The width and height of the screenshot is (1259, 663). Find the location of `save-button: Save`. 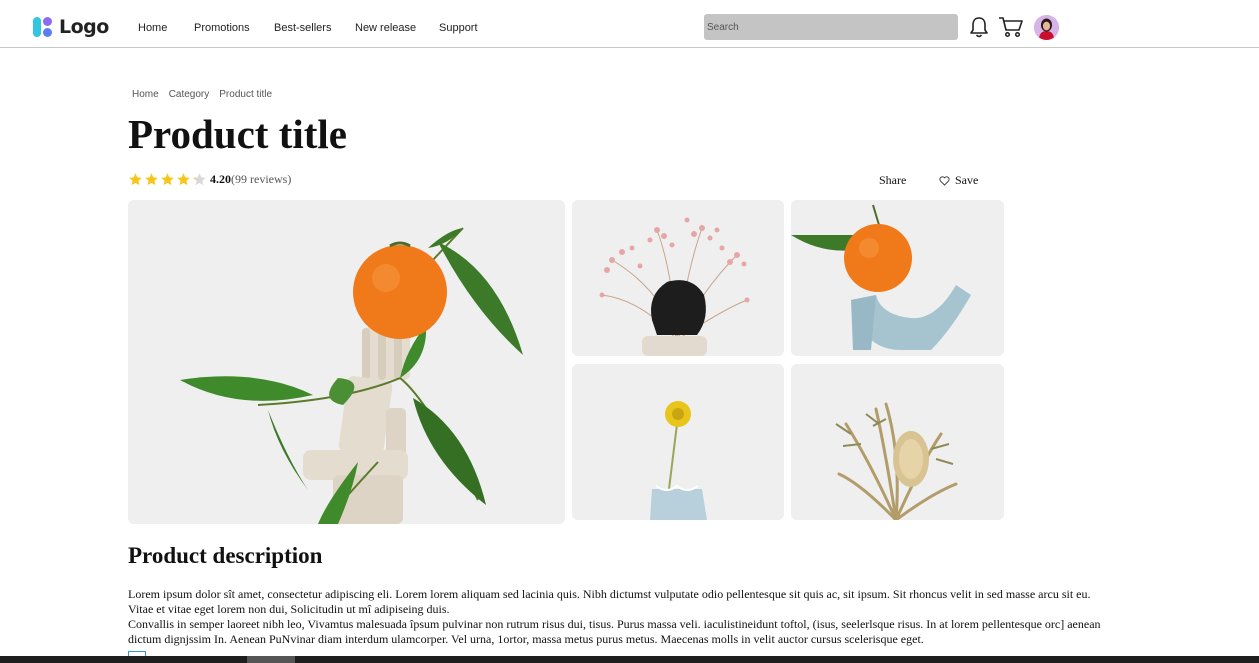

save-button: Save is located at coordinates (958, 180).